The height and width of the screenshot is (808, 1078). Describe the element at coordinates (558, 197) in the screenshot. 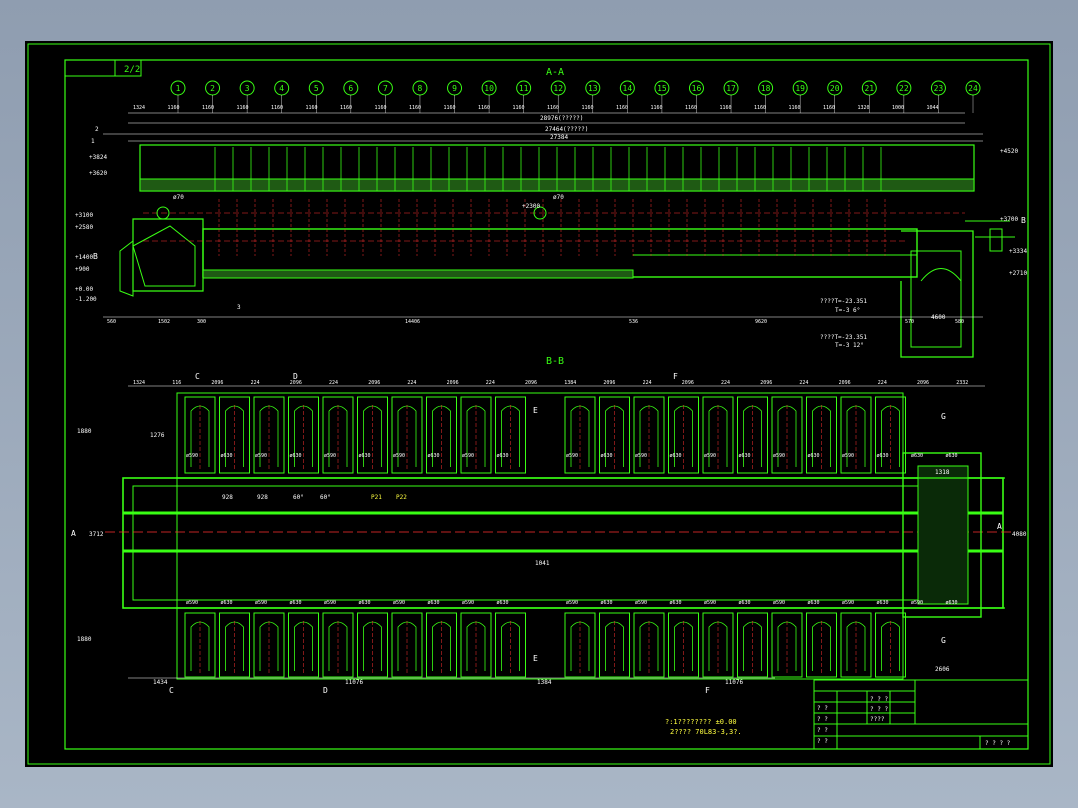

I see `aa-pipe-note-2: ø70` at that location.